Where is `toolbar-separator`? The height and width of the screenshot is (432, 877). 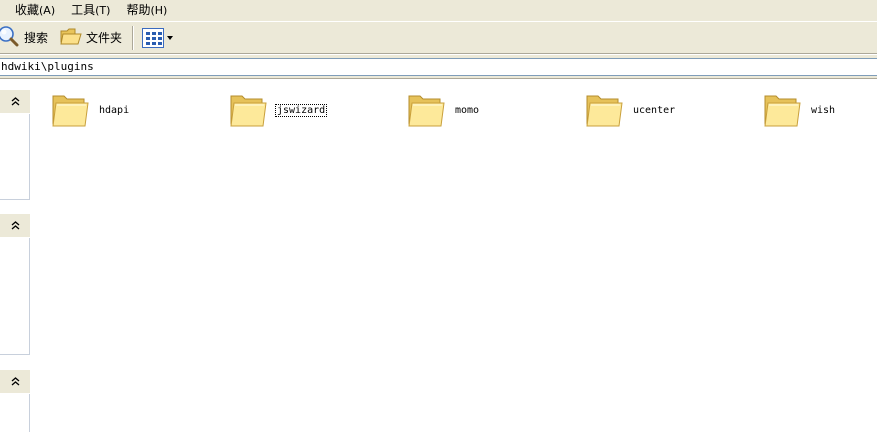 toolbar-separator is located at coordinates (133, 37).